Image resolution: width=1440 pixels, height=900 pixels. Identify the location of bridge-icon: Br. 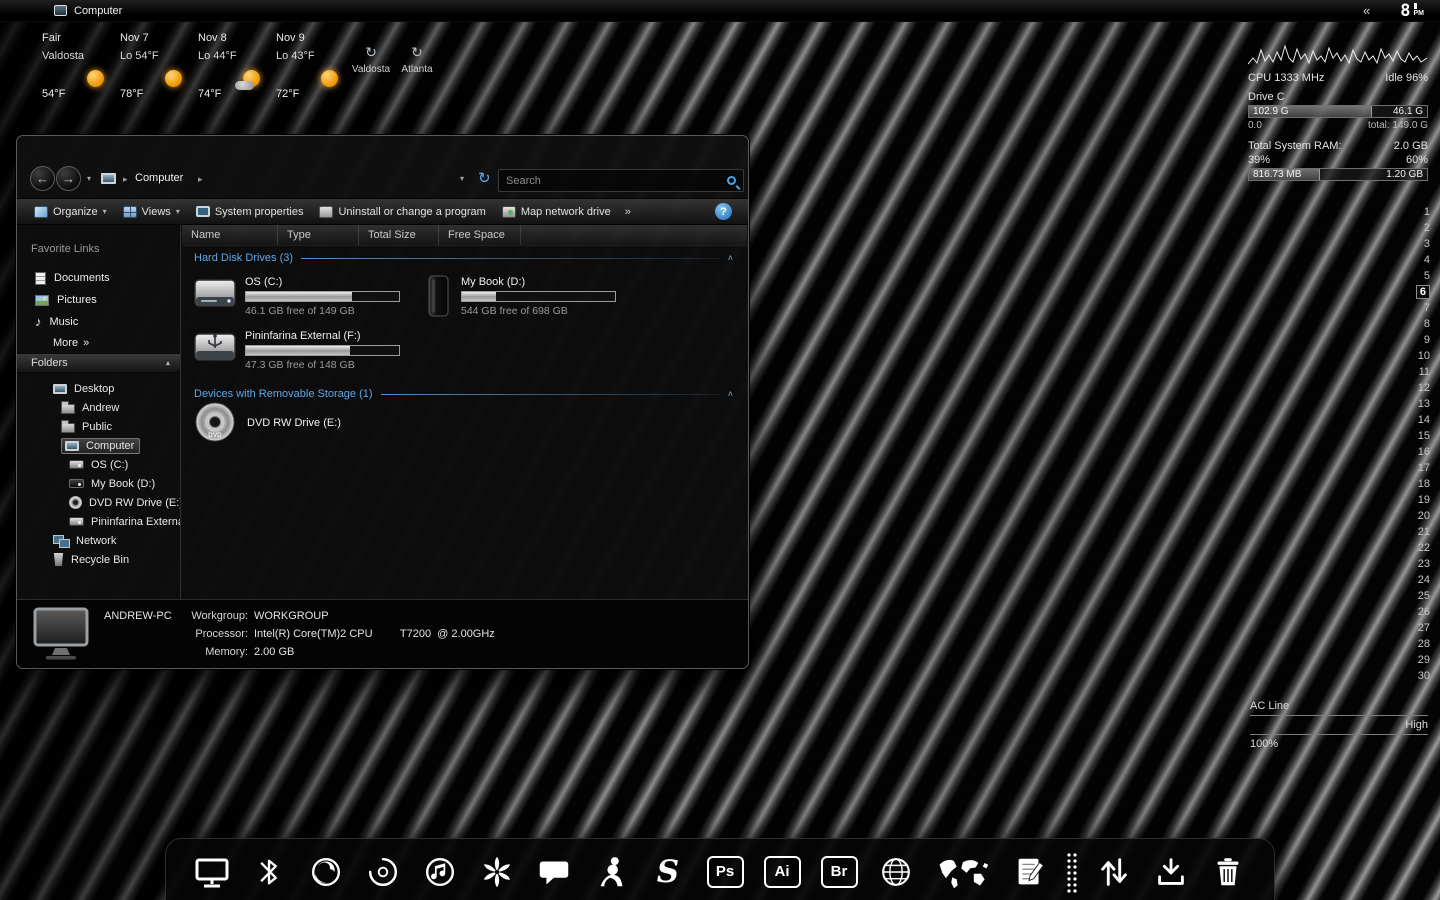
(839, 872).